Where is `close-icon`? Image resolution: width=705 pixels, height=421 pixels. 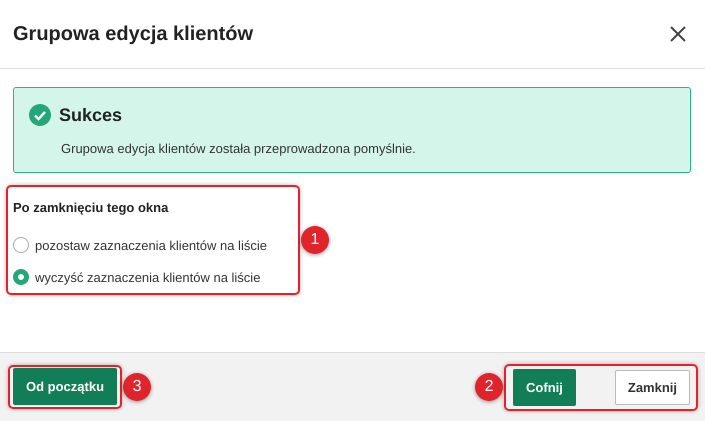 close-icon is located at coordinates (678, 34).